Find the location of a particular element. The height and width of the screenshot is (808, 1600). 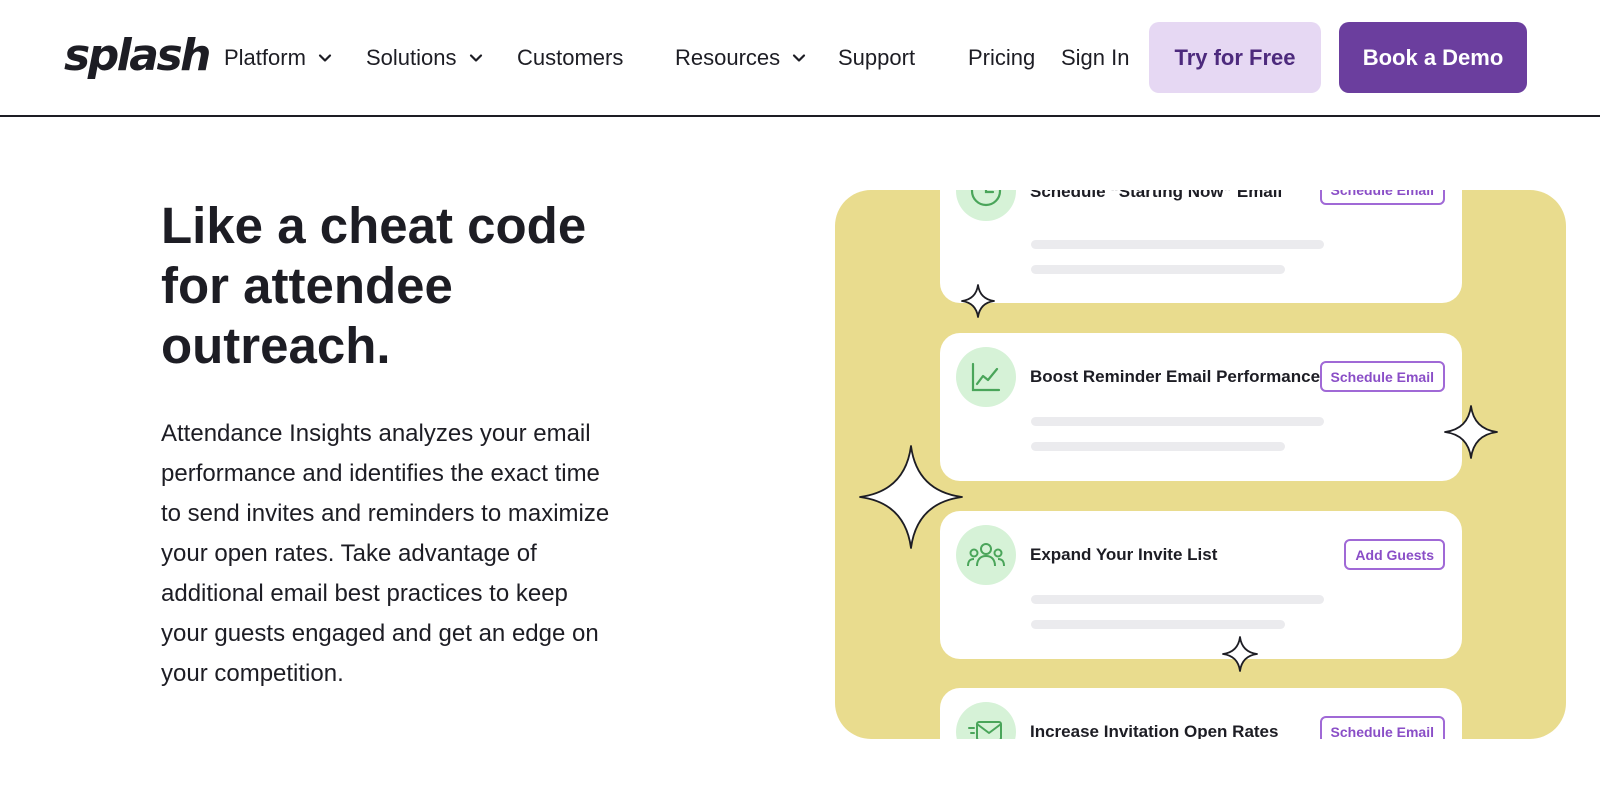

nav-support: Support is located at coordinates (876, 58).